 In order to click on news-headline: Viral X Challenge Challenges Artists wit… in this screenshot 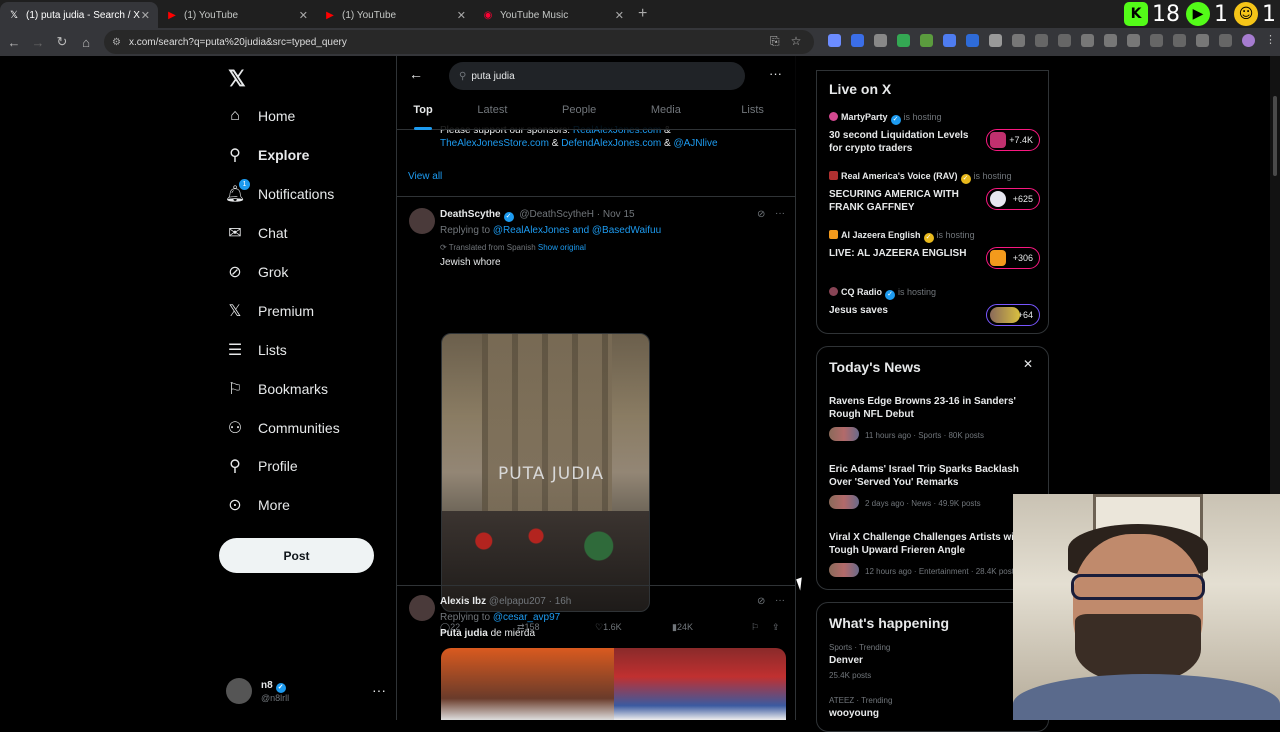, I will do `click(934, 544)`.